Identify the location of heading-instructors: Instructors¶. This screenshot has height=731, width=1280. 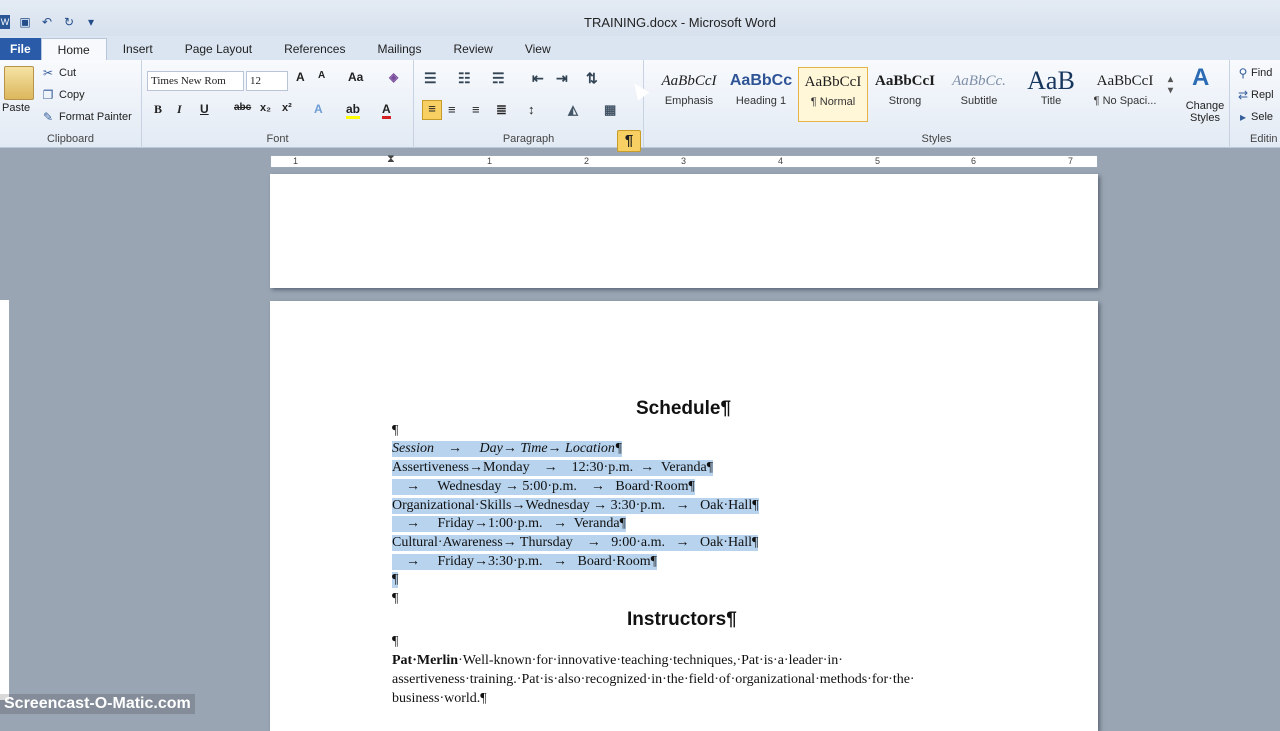
(682, 620).